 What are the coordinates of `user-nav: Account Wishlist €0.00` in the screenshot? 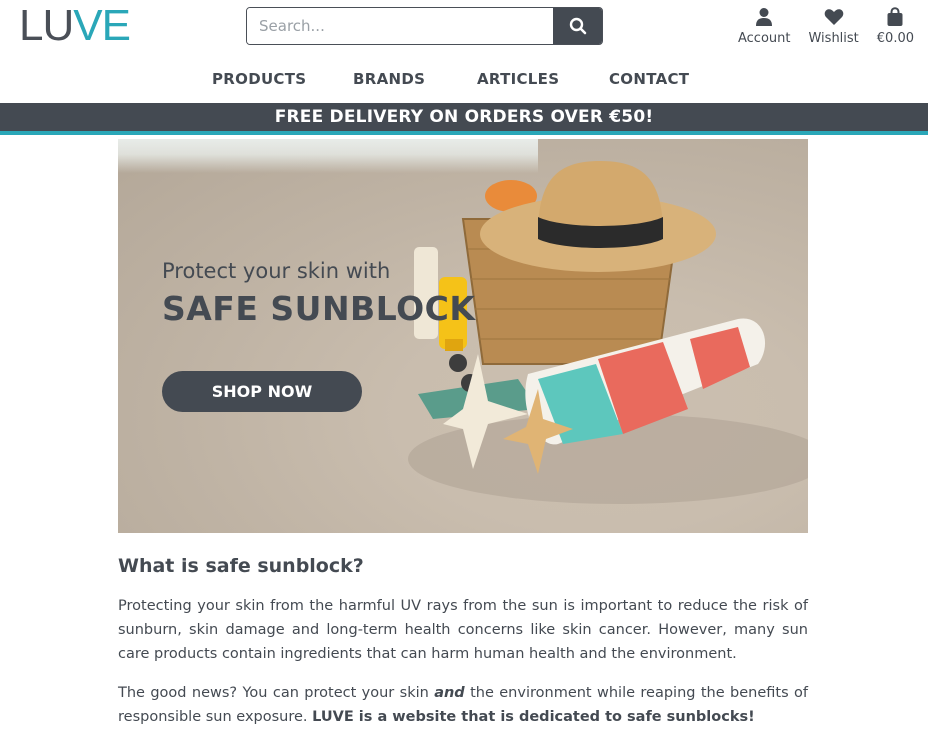 It's located at (826, 26).